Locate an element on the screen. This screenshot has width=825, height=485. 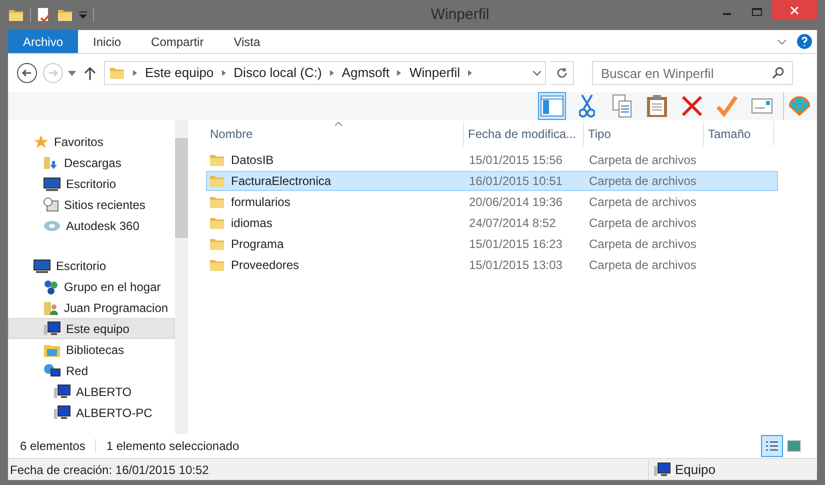
refresh-button is located at coordinates (562, 73).